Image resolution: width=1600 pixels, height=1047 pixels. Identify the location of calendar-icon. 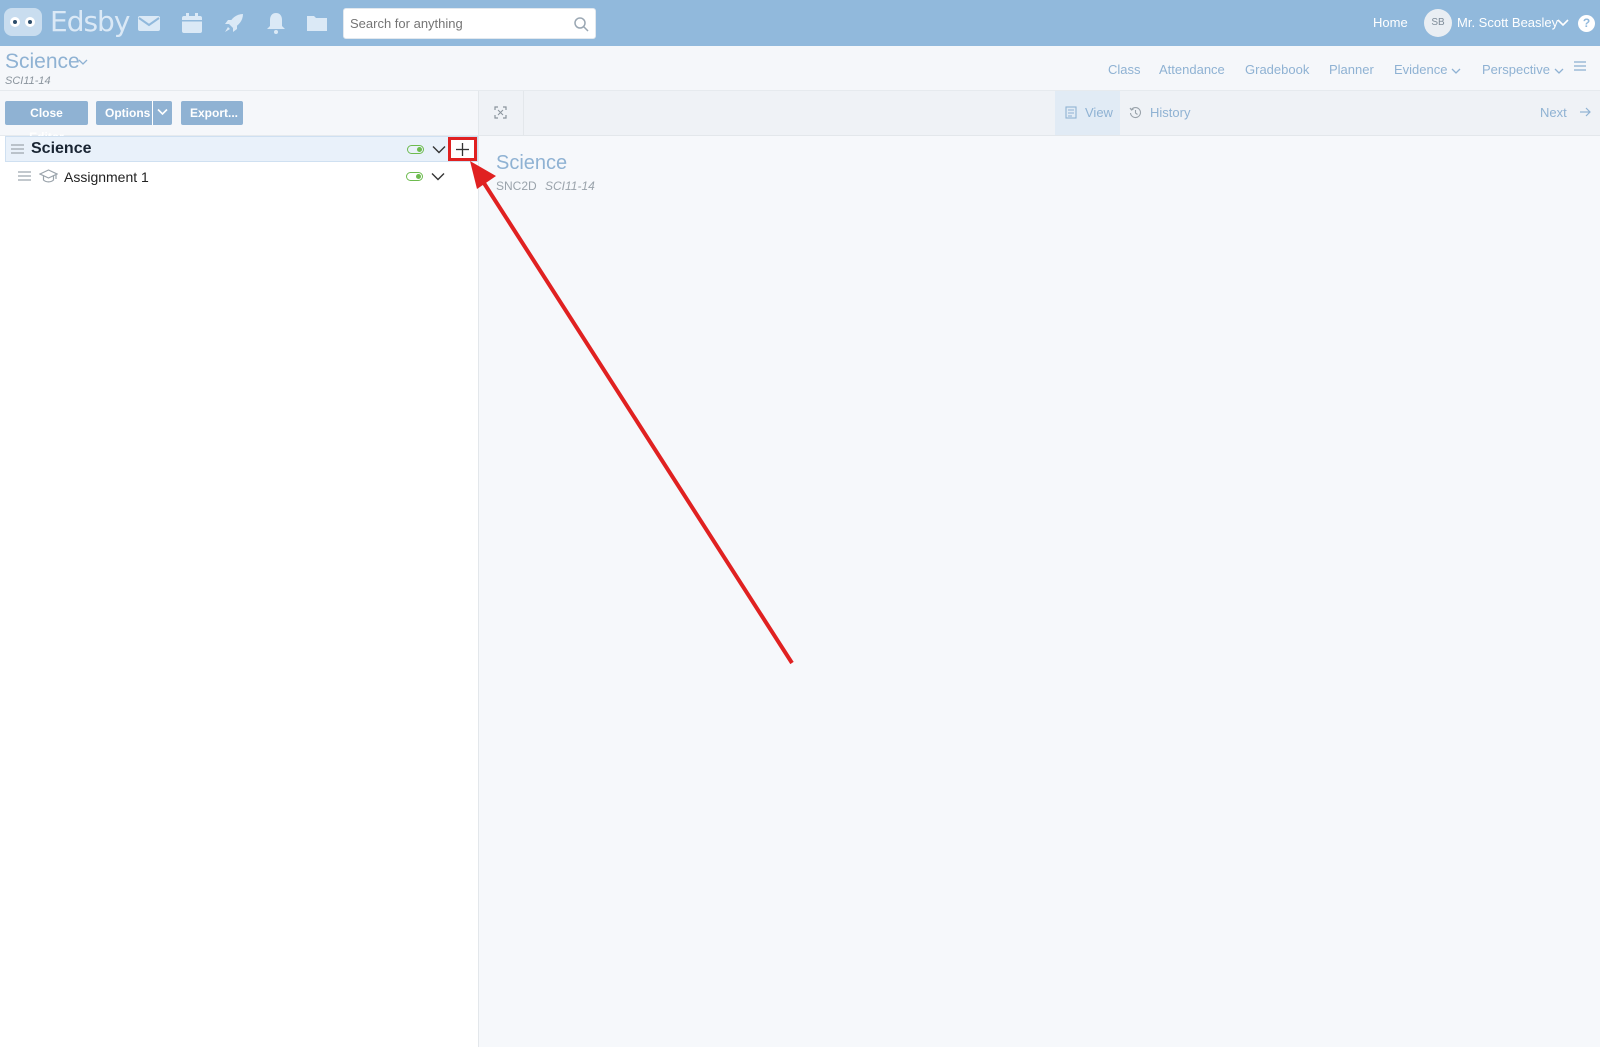
(192, 23).